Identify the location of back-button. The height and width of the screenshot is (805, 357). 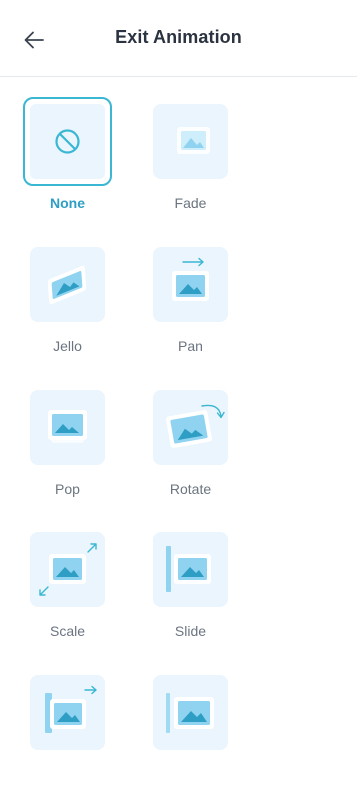
(34, 40).